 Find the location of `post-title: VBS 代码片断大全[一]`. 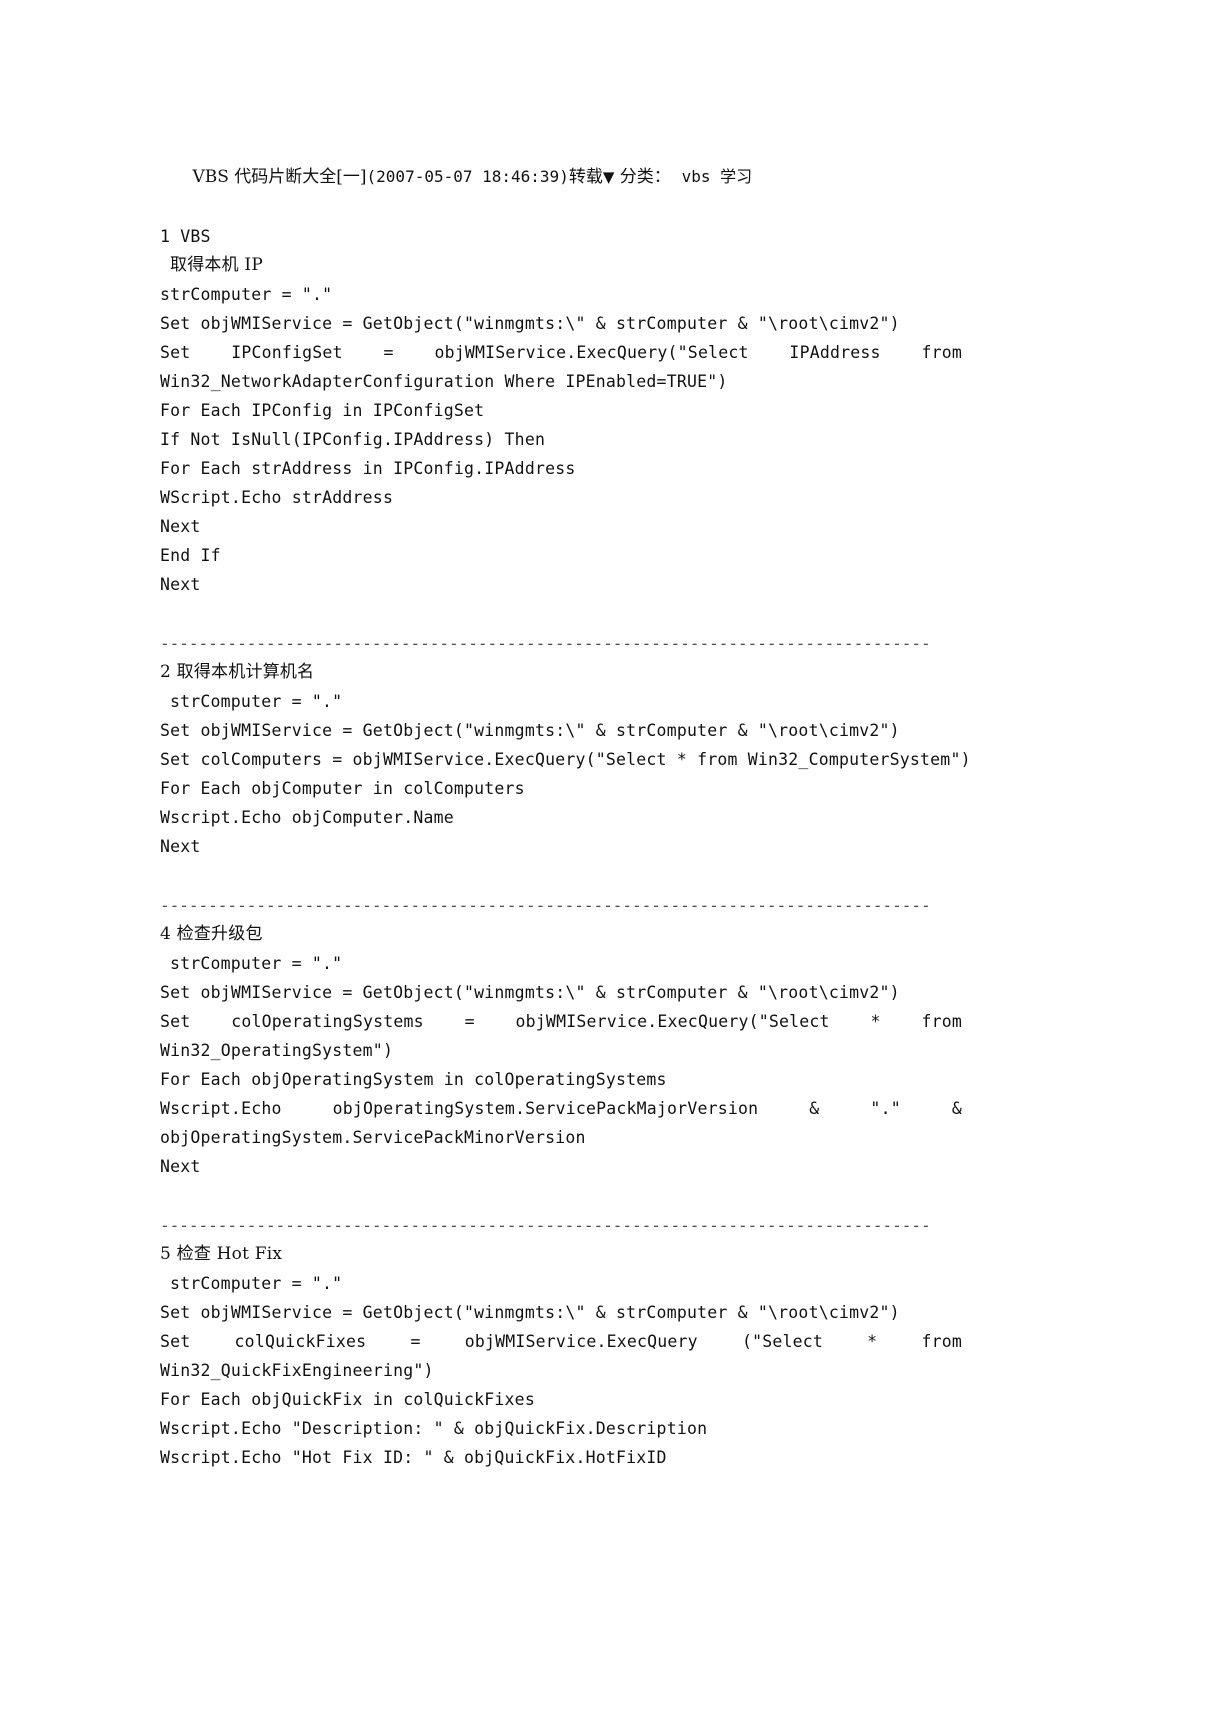

post-title: VBS 代码片断大全[一] is located at coordinates (279, 177).